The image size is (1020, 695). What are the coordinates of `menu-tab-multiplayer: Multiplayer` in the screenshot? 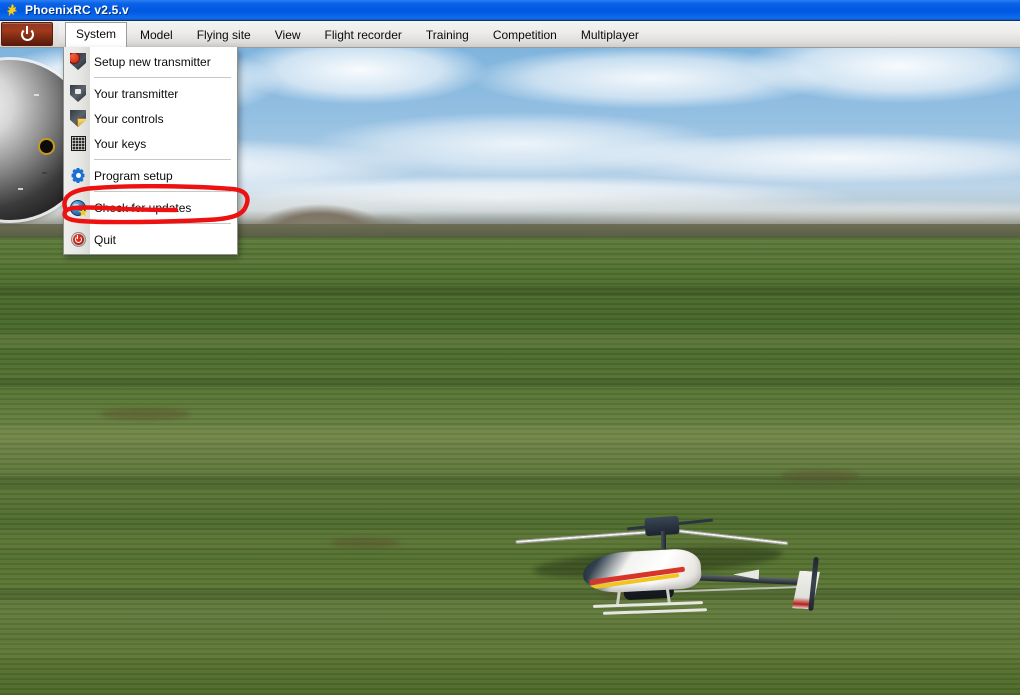 It's located at (610, 35).